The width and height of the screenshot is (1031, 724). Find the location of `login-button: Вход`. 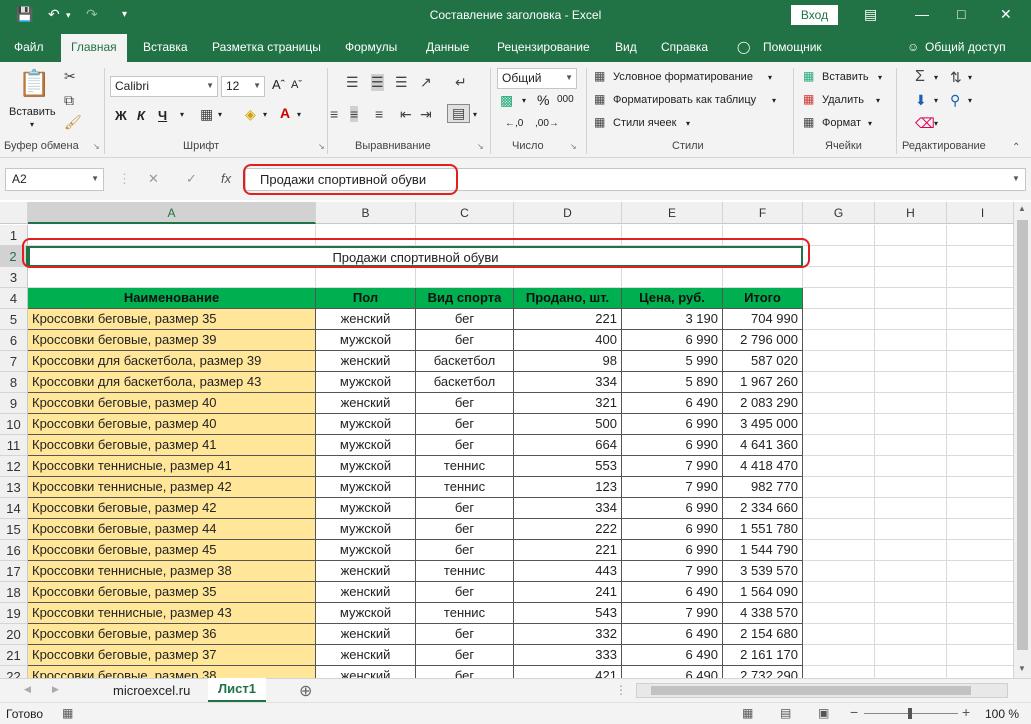

login-button: Вход is located at coordinates (814, 15).